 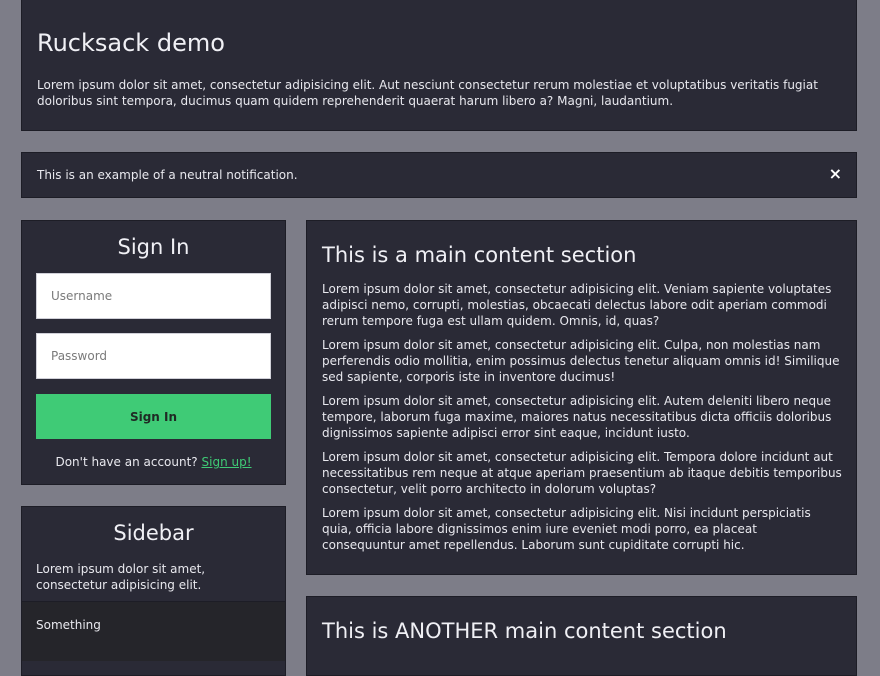 What do you see at coordinates (153, 631) in the screenshot?
I see `sidebar-item-something: Something` at bounding box center [153, 631].